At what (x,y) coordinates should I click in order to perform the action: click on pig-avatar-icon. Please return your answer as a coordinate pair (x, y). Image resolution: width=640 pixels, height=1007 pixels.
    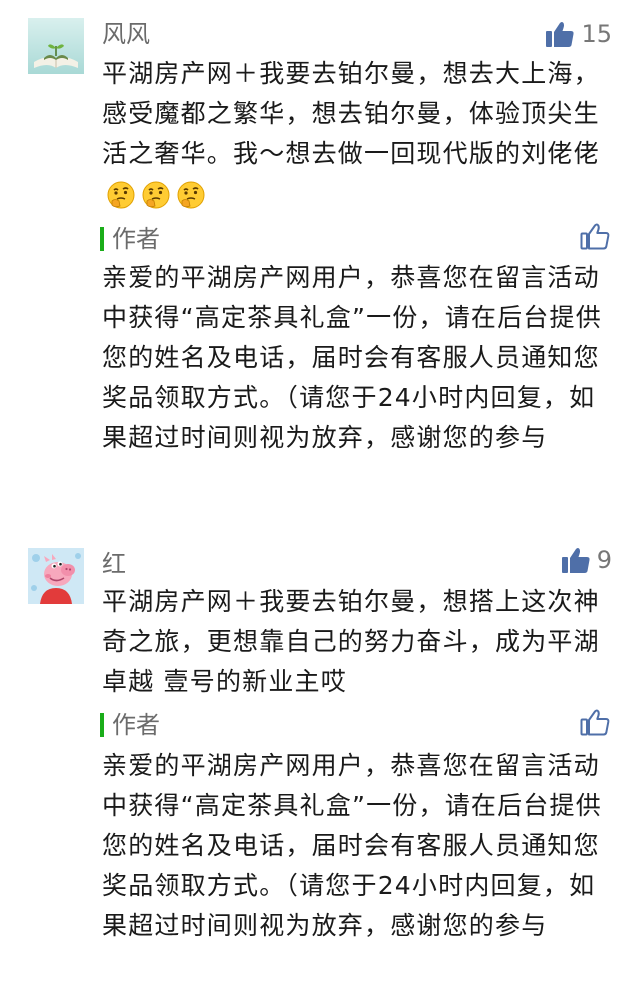
    Looking at the image, I should click on (56, 576).